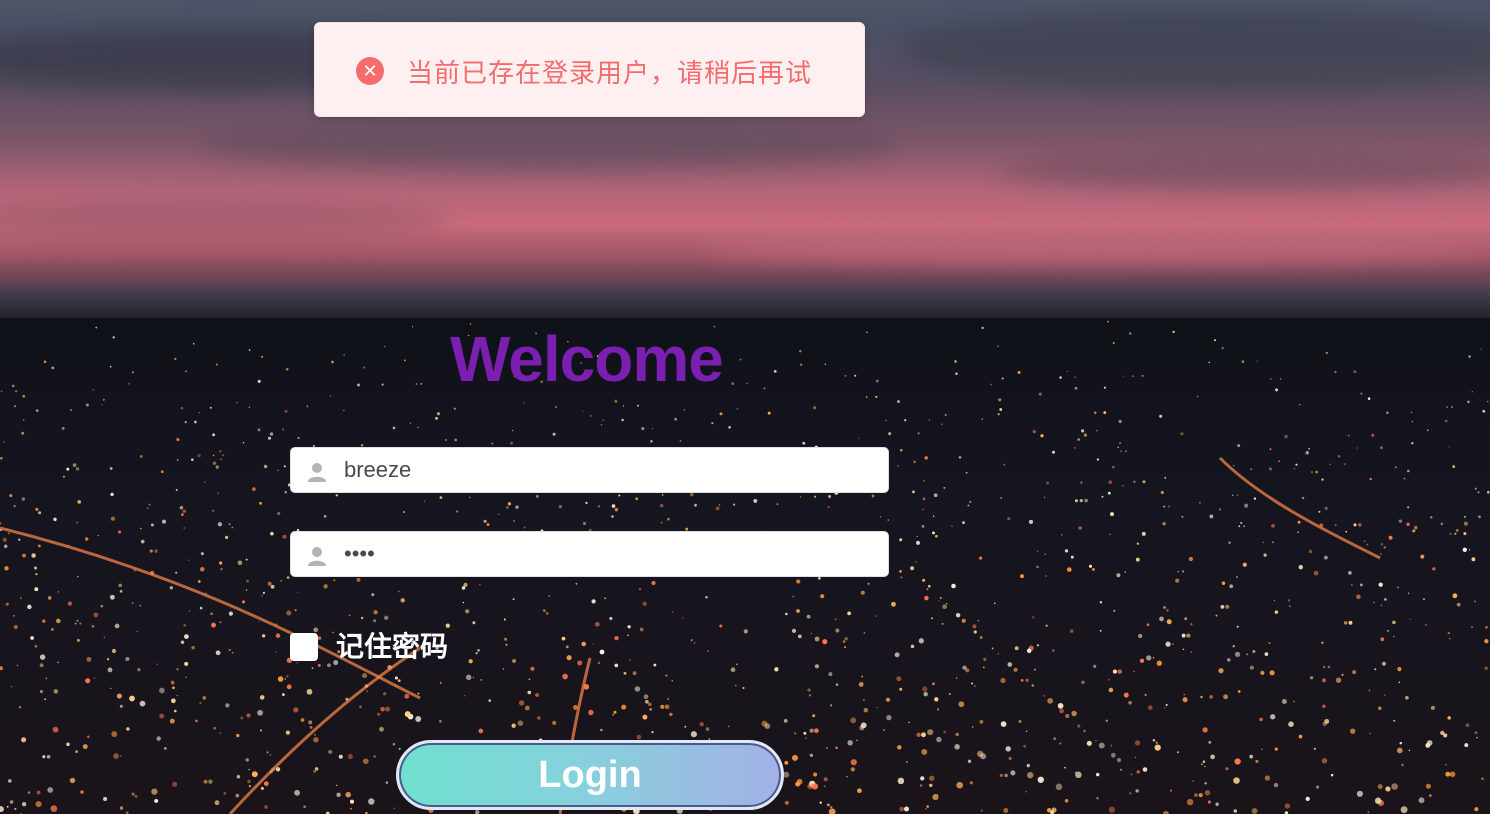 Image resolution: width=1490 pixels, height=814 pixels. I want to click on toast-message: 当前已存在登录用户，请稍后再试, so click(610, 74).